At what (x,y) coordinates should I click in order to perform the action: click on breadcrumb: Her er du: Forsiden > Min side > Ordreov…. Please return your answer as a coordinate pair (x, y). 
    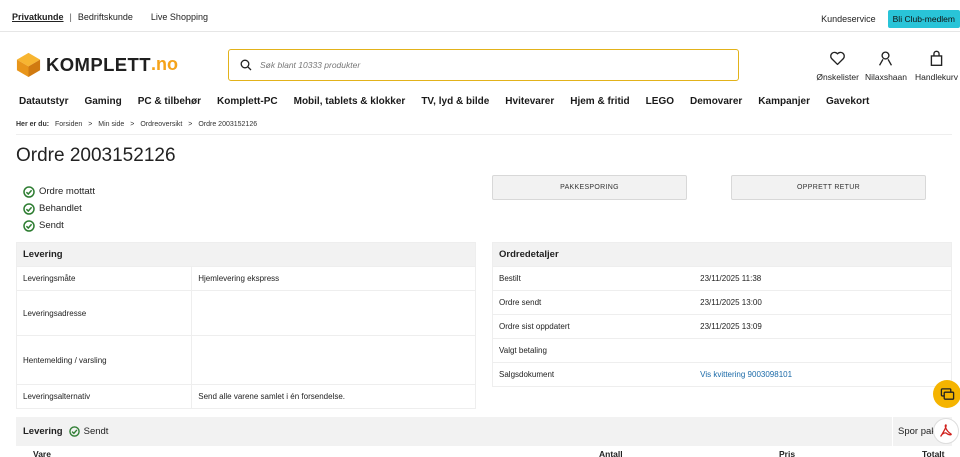
    Looking at the image, I should click on (136, 124).